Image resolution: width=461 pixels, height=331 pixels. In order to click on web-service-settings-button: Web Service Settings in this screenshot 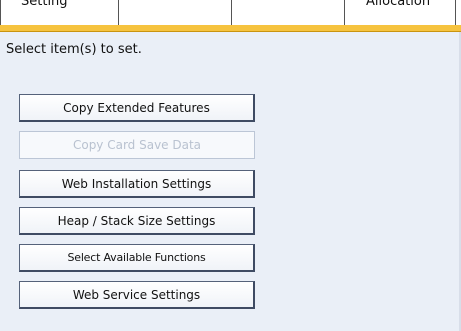, I will do `click(137, 295)`.